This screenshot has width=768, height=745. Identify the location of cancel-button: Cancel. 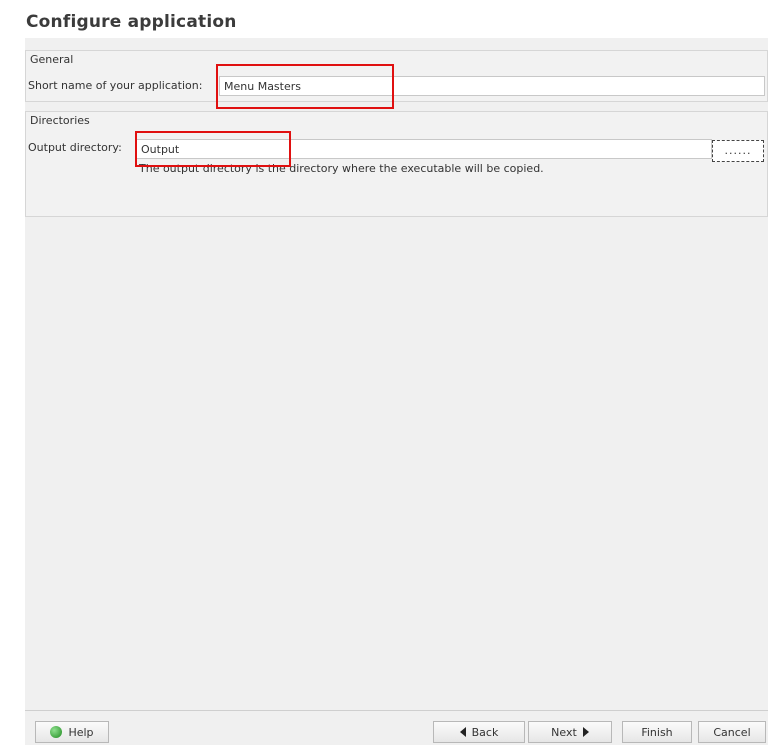
(732, 732).